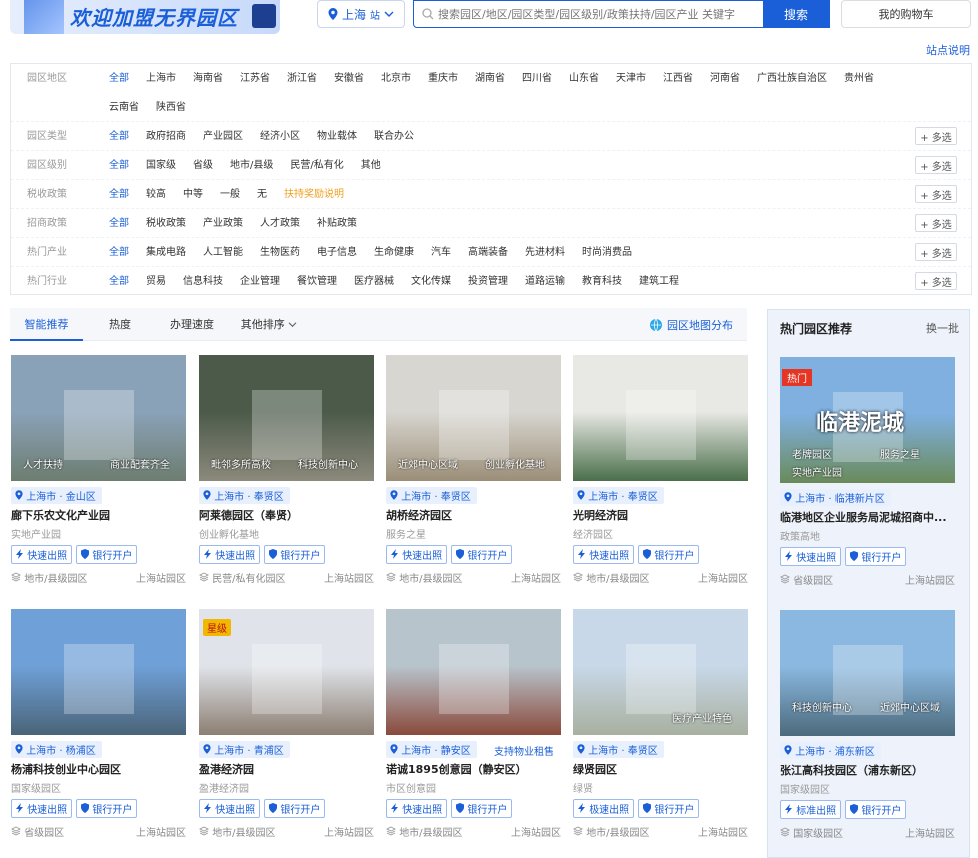 The height and width of the screenshot is (858, 978). What do you see at coordinates (145, 17) in the screenshot?
I see `site-logo: 欢迎加盟无界园区` at bounding box center [145, 17].